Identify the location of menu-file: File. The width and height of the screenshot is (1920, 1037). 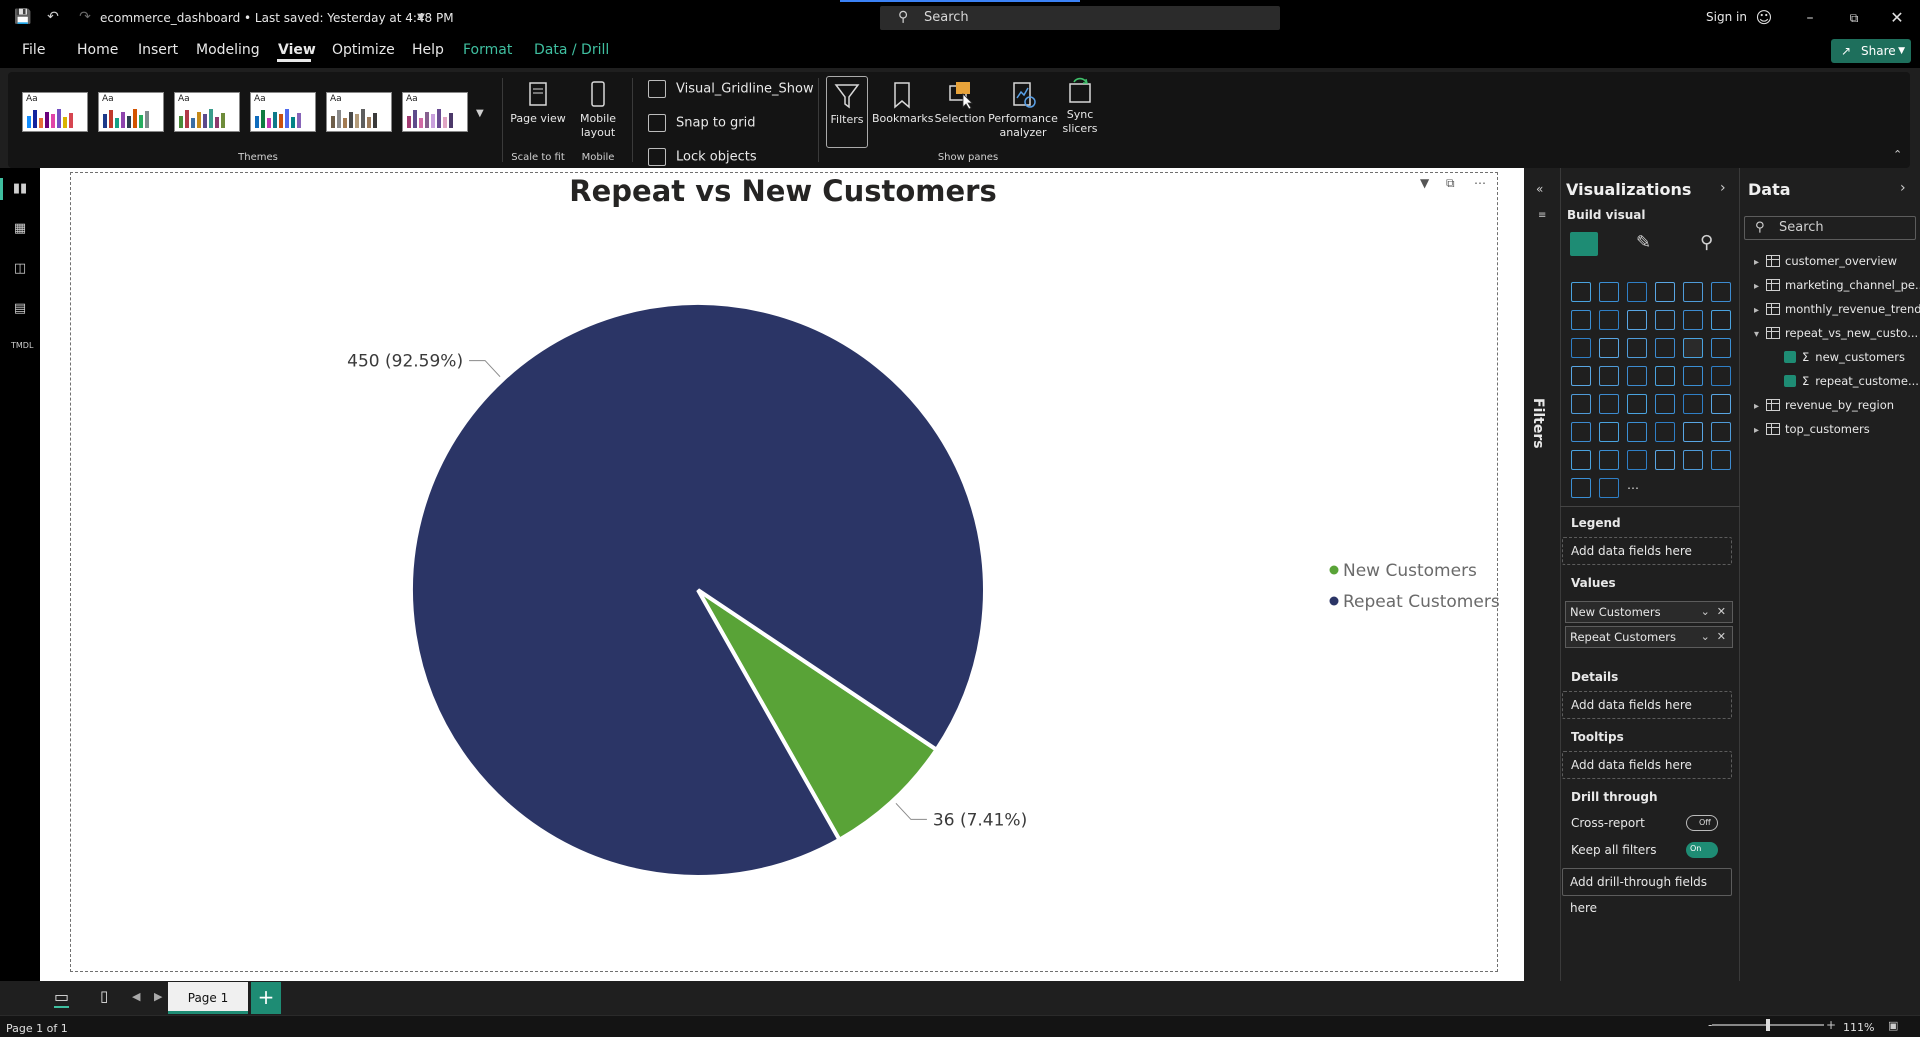
(33, 50).